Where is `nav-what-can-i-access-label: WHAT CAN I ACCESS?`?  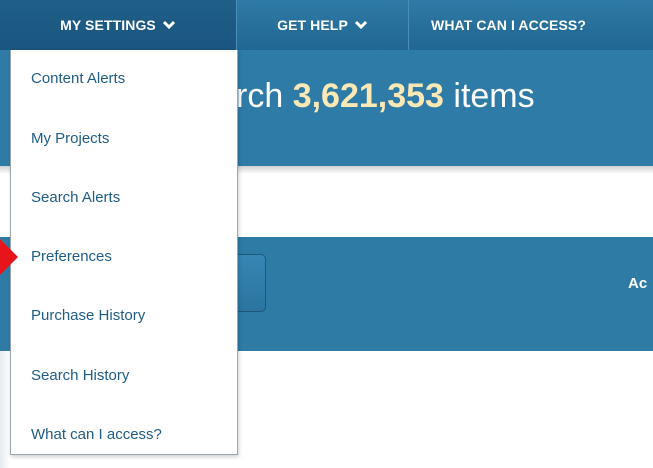
nav-what-can-i-access-label: WHAT CAN I ACCESS? is located at coordinates (509, 25).